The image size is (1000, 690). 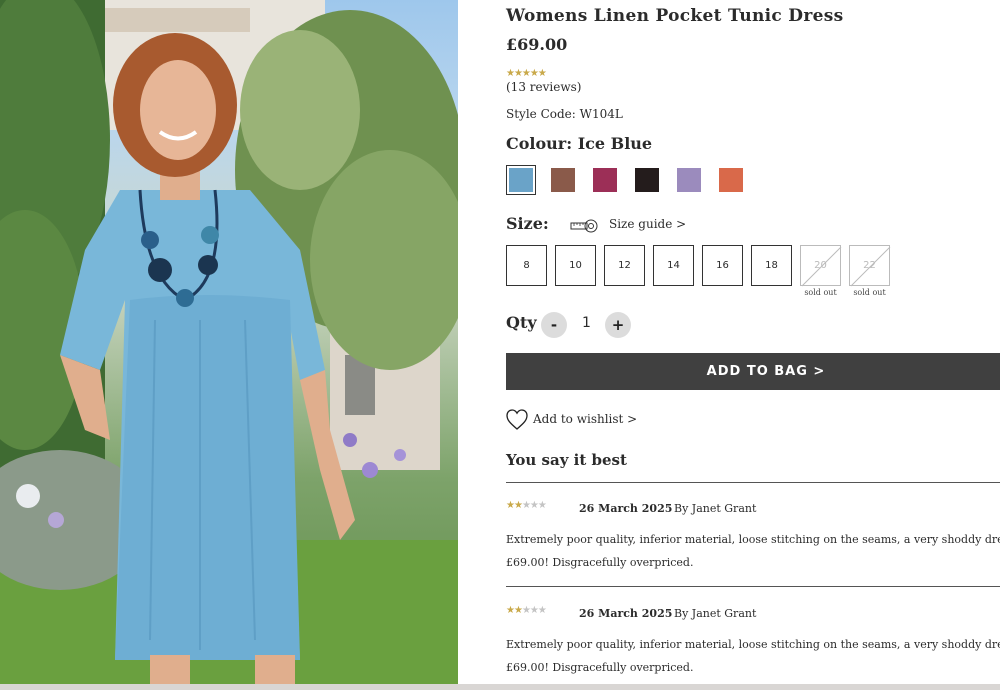 I want to click on size-option-button: 10, so click(x=575, y=265).